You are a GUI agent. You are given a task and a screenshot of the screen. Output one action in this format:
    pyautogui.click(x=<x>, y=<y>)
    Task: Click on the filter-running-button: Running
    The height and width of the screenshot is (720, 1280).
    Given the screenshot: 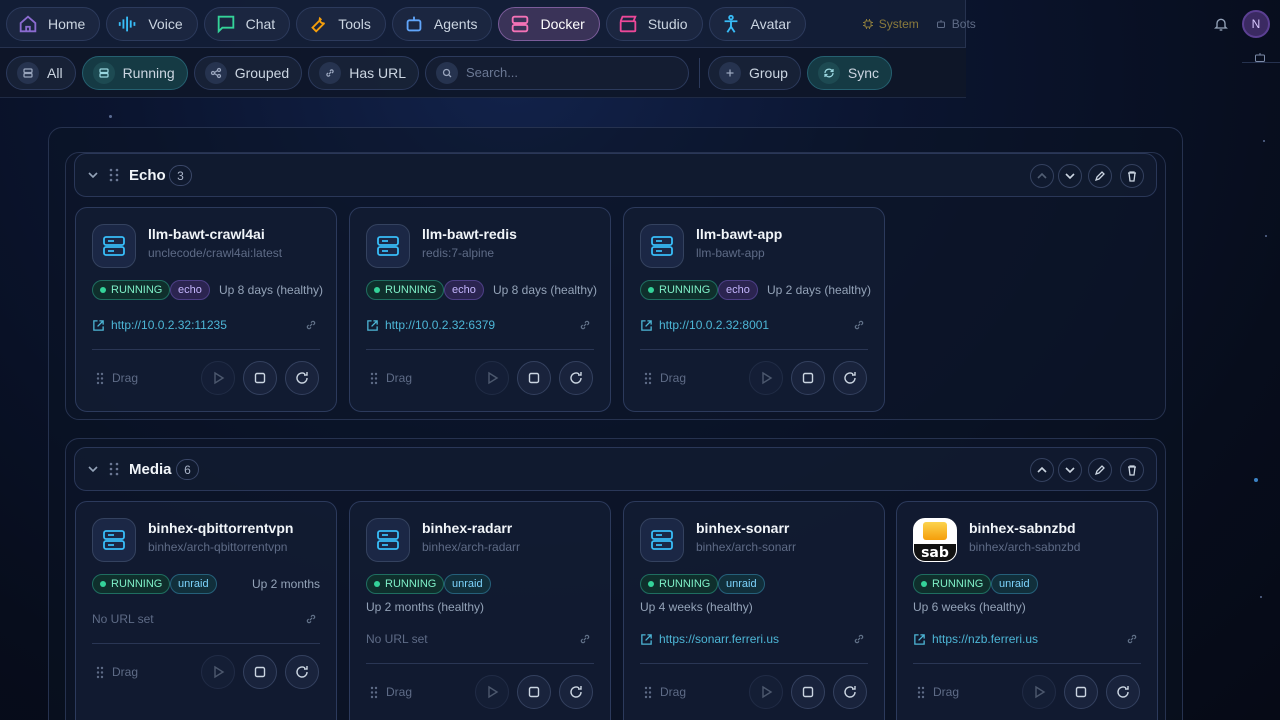 What is the action you would take?
    pyautogui.click(x=134, y=72)
    